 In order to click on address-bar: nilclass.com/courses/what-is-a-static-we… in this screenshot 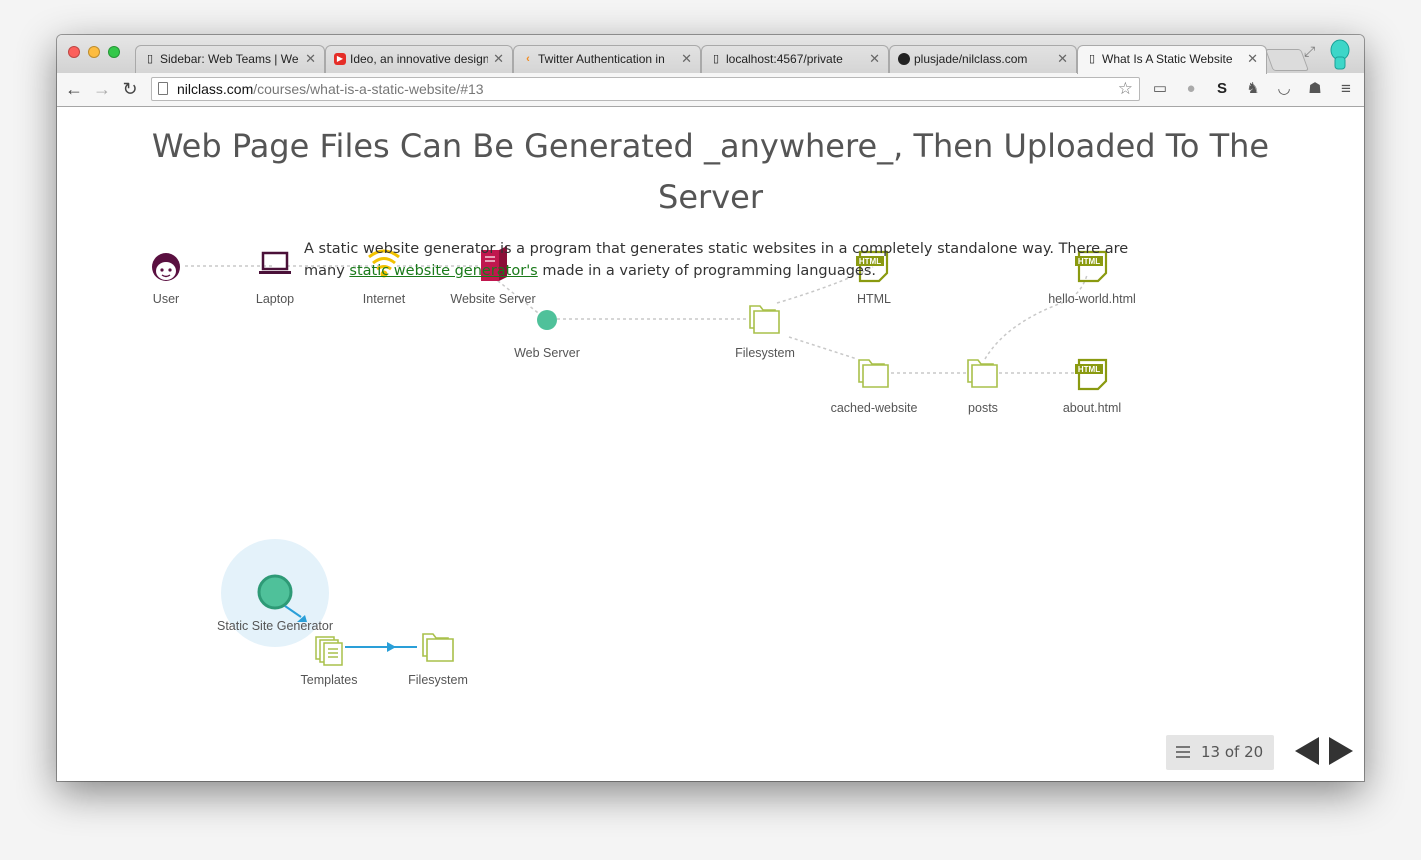, I will do `click(645, 89)`.